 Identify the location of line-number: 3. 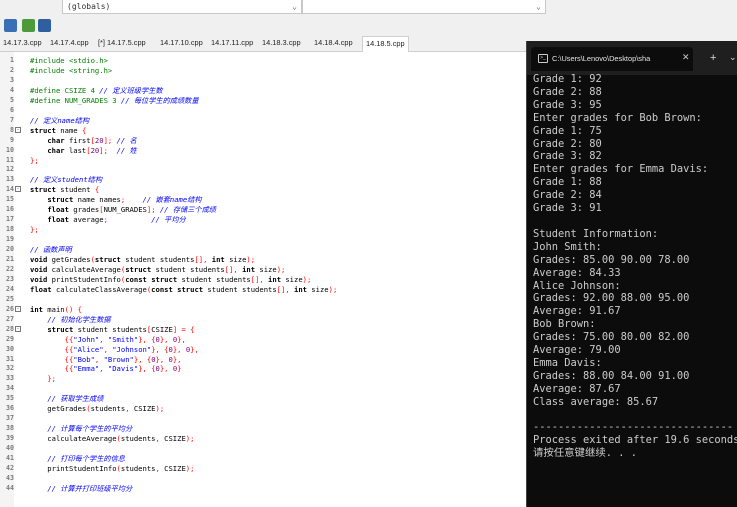
(12, 79).